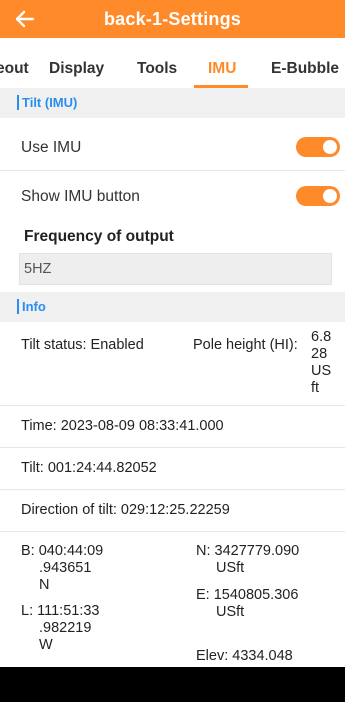  Describe the element at coordinates (305, 69) in the screenshot. I see `tab-e-bubble: E-Bubble` at that location.